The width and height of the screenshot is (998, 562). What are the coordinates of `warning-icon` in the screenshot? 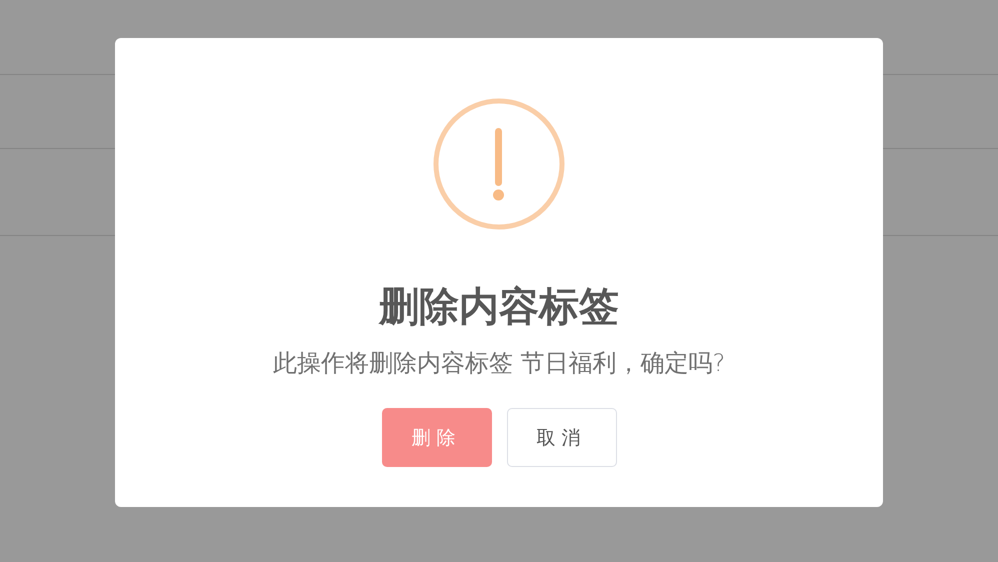 It's located at (499, 164).